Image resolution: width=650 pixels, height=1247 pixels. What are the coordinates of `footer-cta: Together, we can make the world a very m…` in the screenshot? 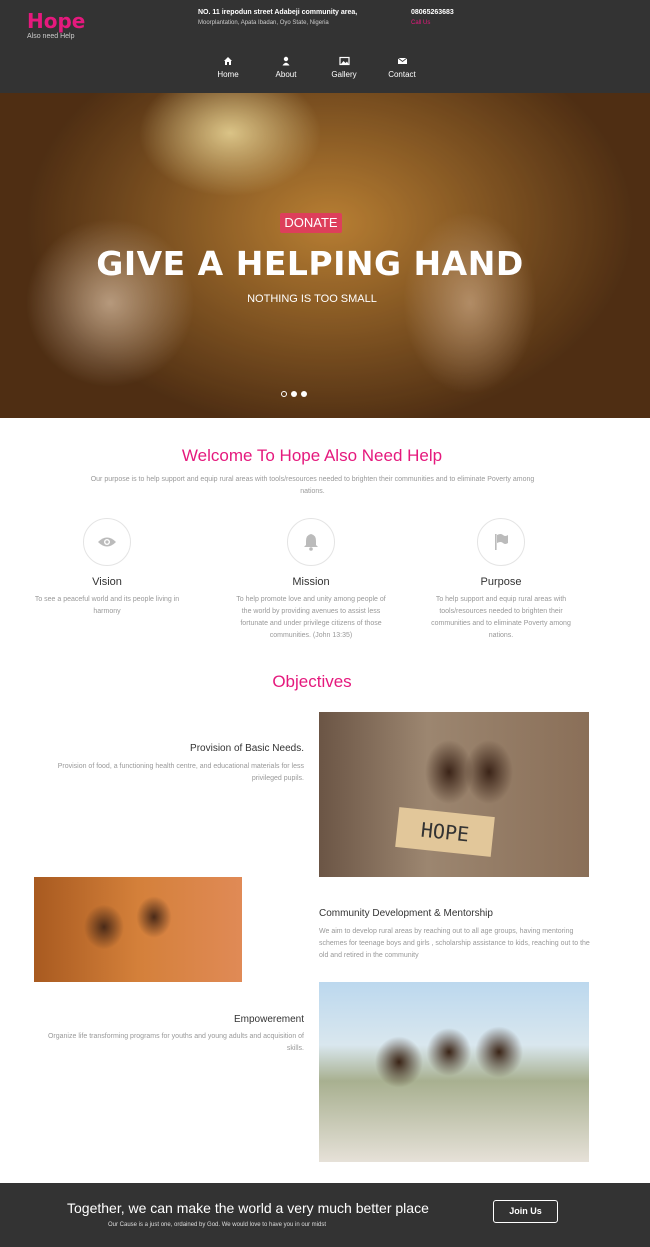 It's located at (325, 1215).